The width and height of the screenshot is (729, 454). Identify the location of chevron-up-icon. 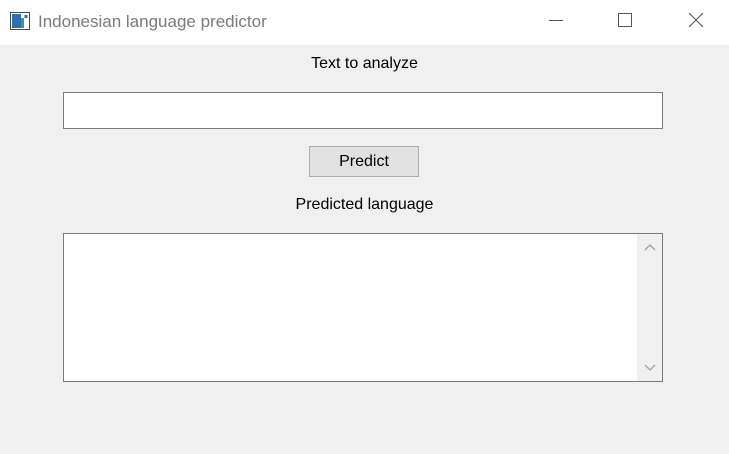
(650, 247).